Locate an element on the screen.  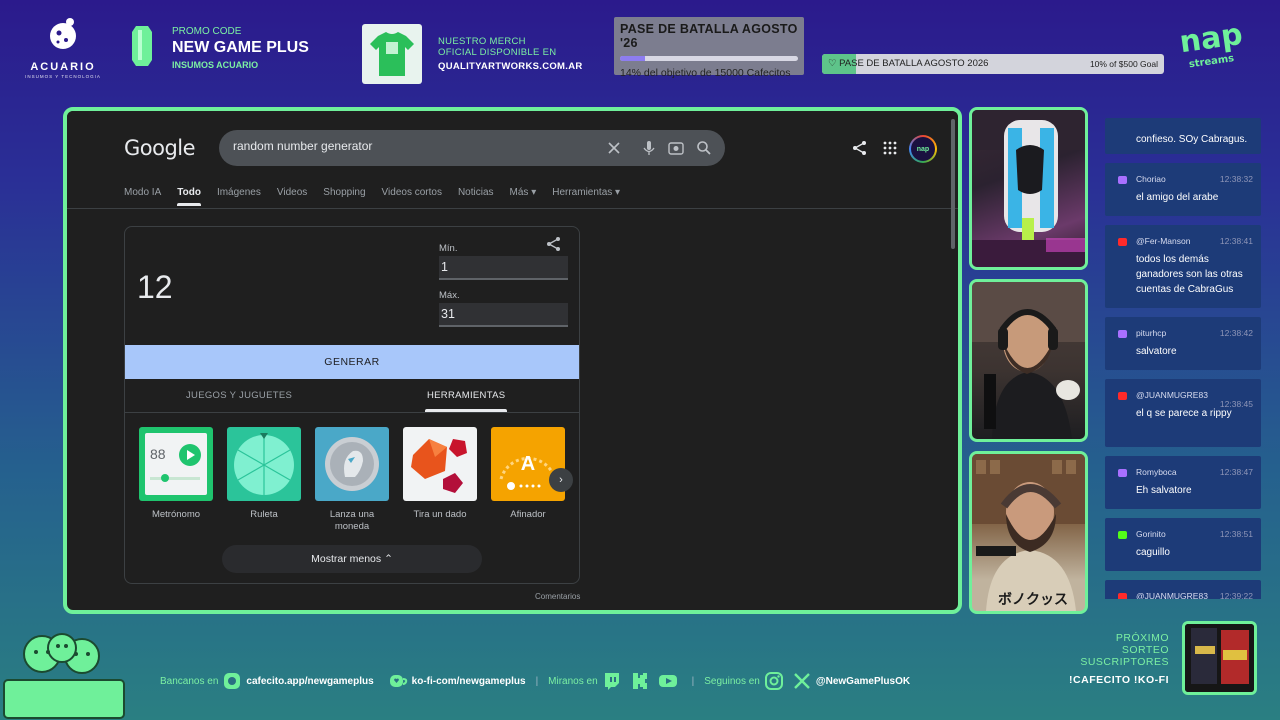
chat-username: Choriao is located at coordinates (1151, 179).